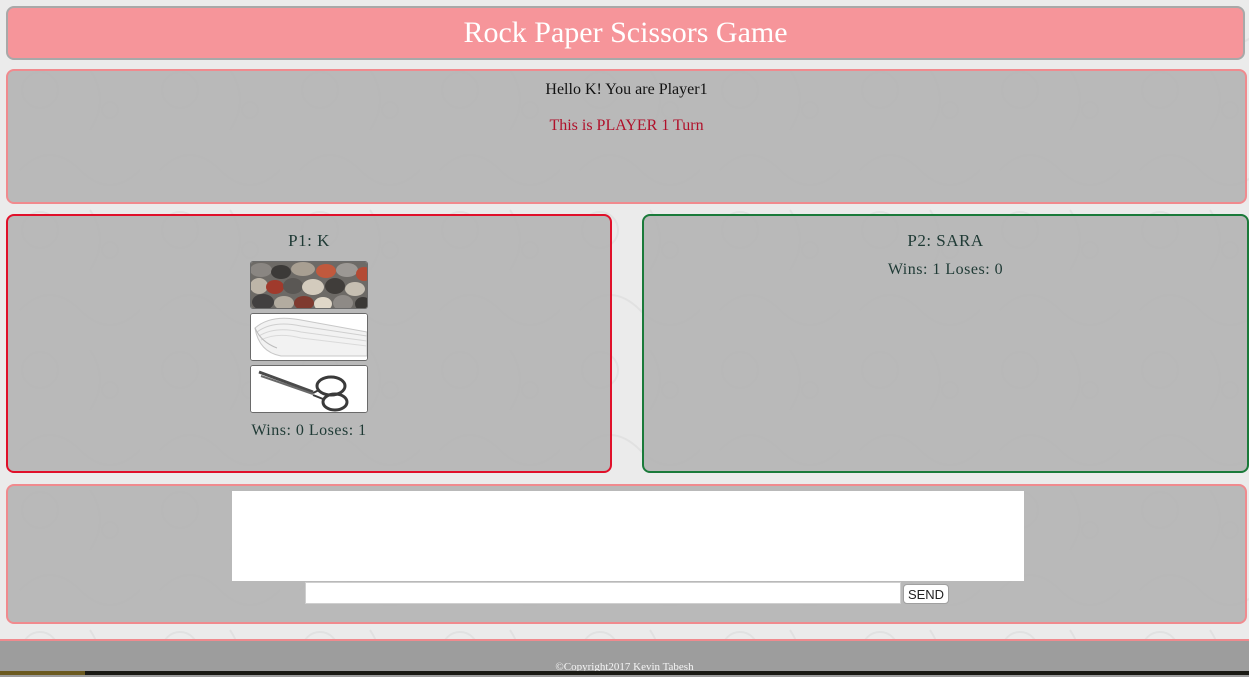  Describe the element at coordinates (42, 673) in the screenshot. I see `bottom-strip-thumb` at that location.